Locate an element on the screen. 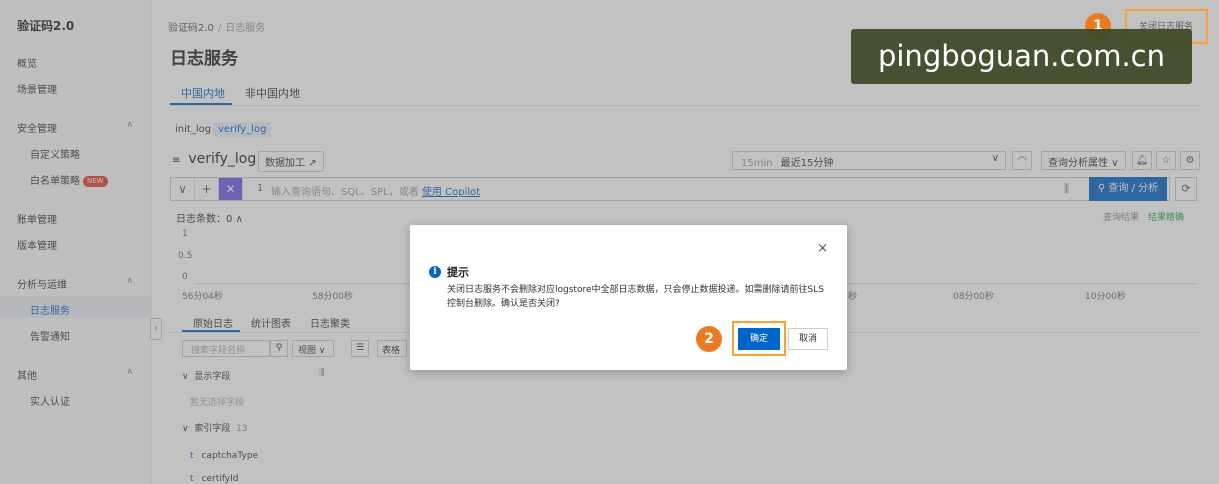 The width and height of the screenshot is (1219, 484). dialog-title: 提示 is located at coordinates (458, 272).